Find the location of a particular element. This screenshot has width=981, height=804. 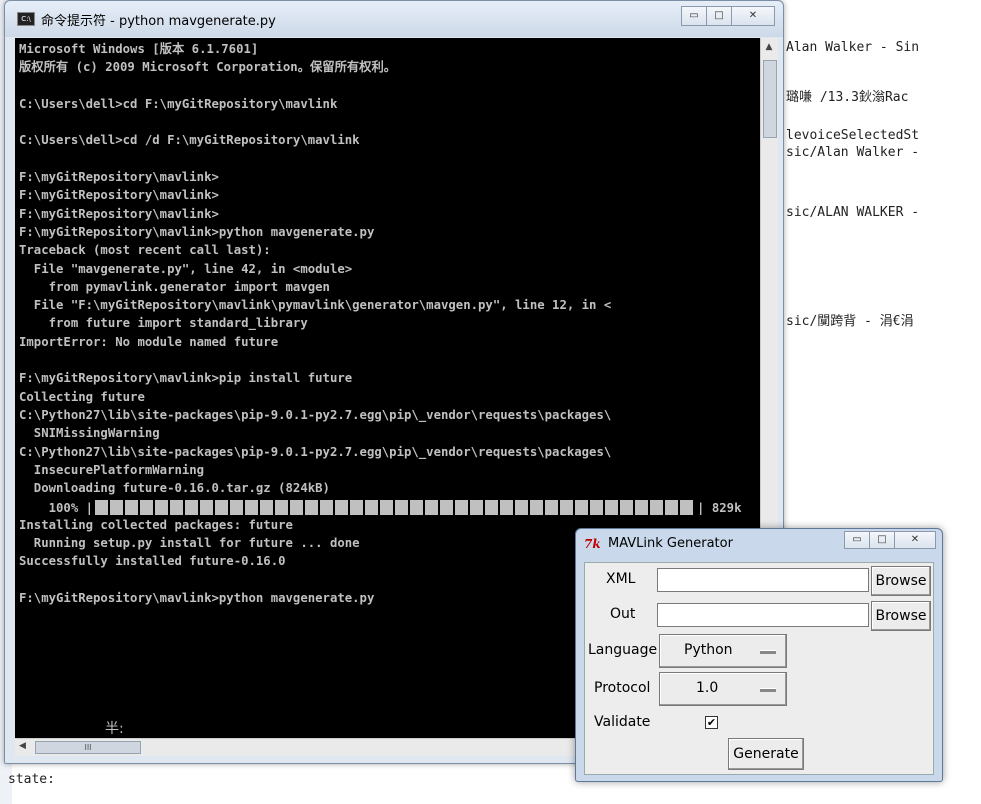

cmd-icon: C:\ is located at coordinates (26, 19).